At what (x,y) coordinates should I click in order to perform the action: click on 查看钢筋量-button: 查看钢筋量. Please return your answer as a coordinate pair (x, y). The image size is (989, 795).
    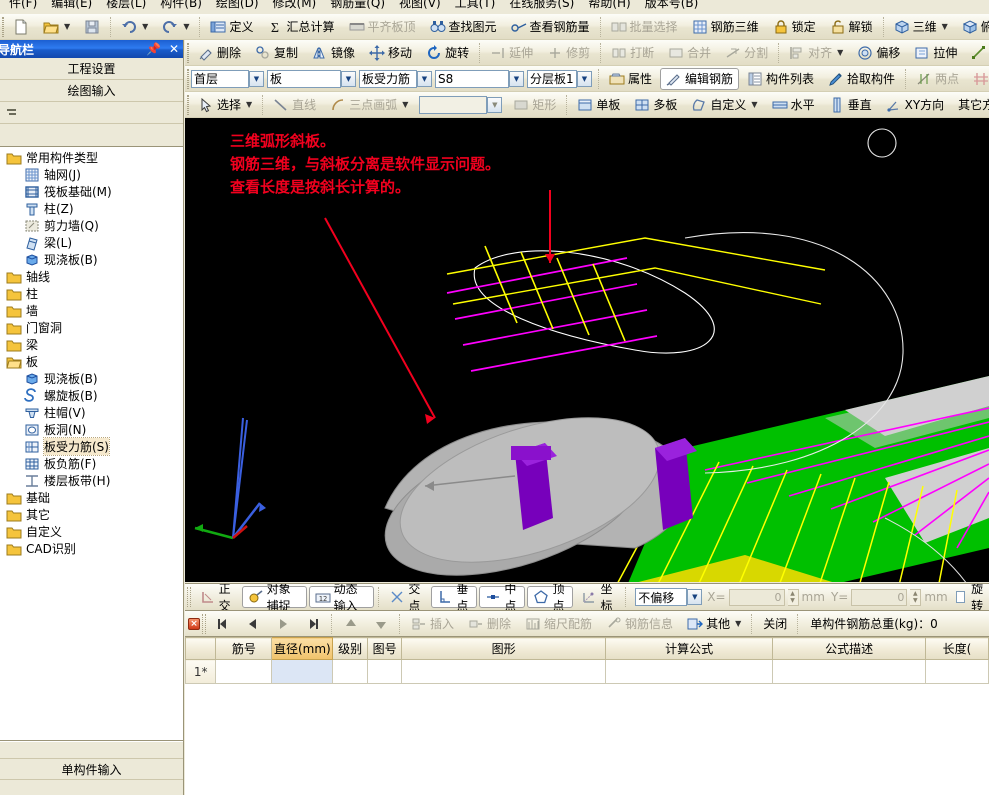
    Looking at the image, I should click on (550, 27).